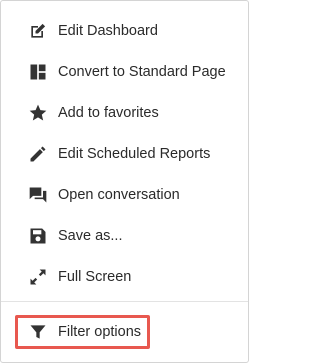 The width and height of the screenshot is (320, 363). I want to click on star-icon, so click(38, 113).